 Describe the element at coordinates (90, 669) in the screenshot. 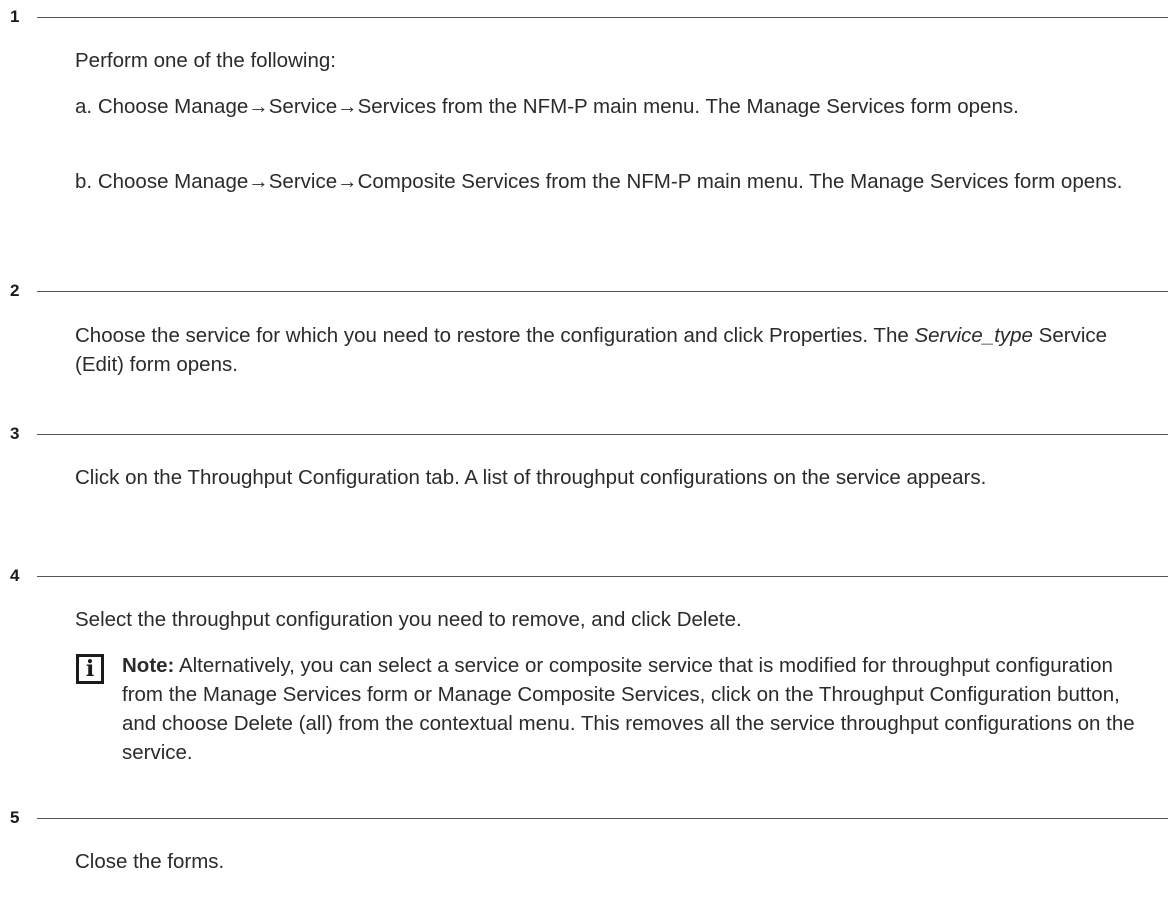

I see `info-icon: i` at that location.